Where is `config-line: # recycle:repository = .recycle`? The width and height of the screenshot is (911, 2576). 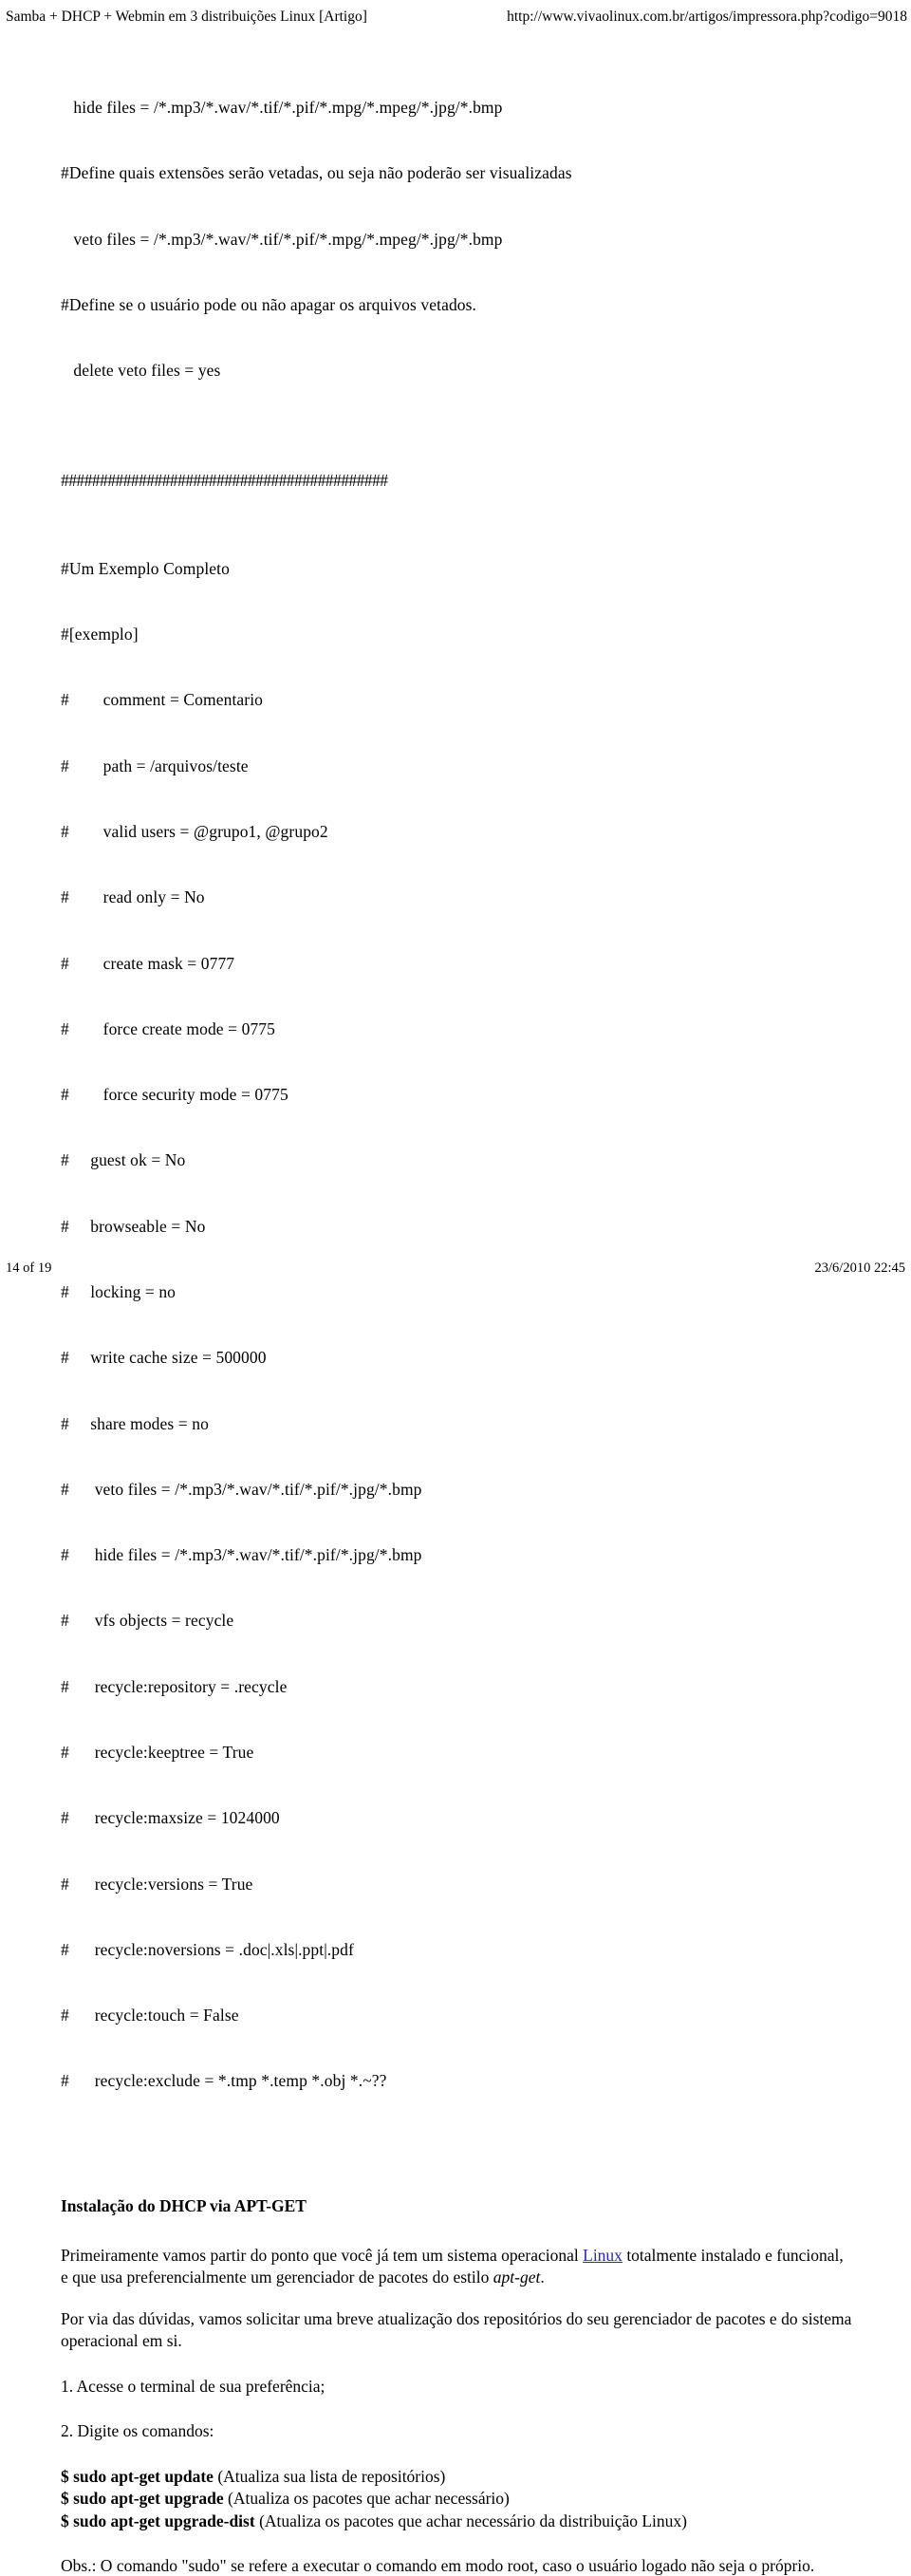
config-line: # recycle:repository = .recycle is located at coordinates (174, 1686).